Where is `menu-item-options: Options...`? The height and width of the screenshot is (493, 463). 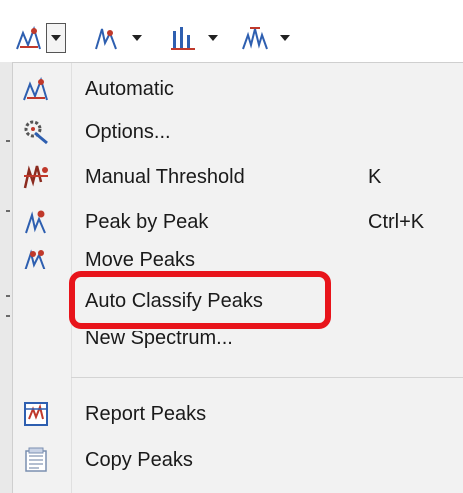 menu-item-options: Options... is located at coordinates (238, 132).